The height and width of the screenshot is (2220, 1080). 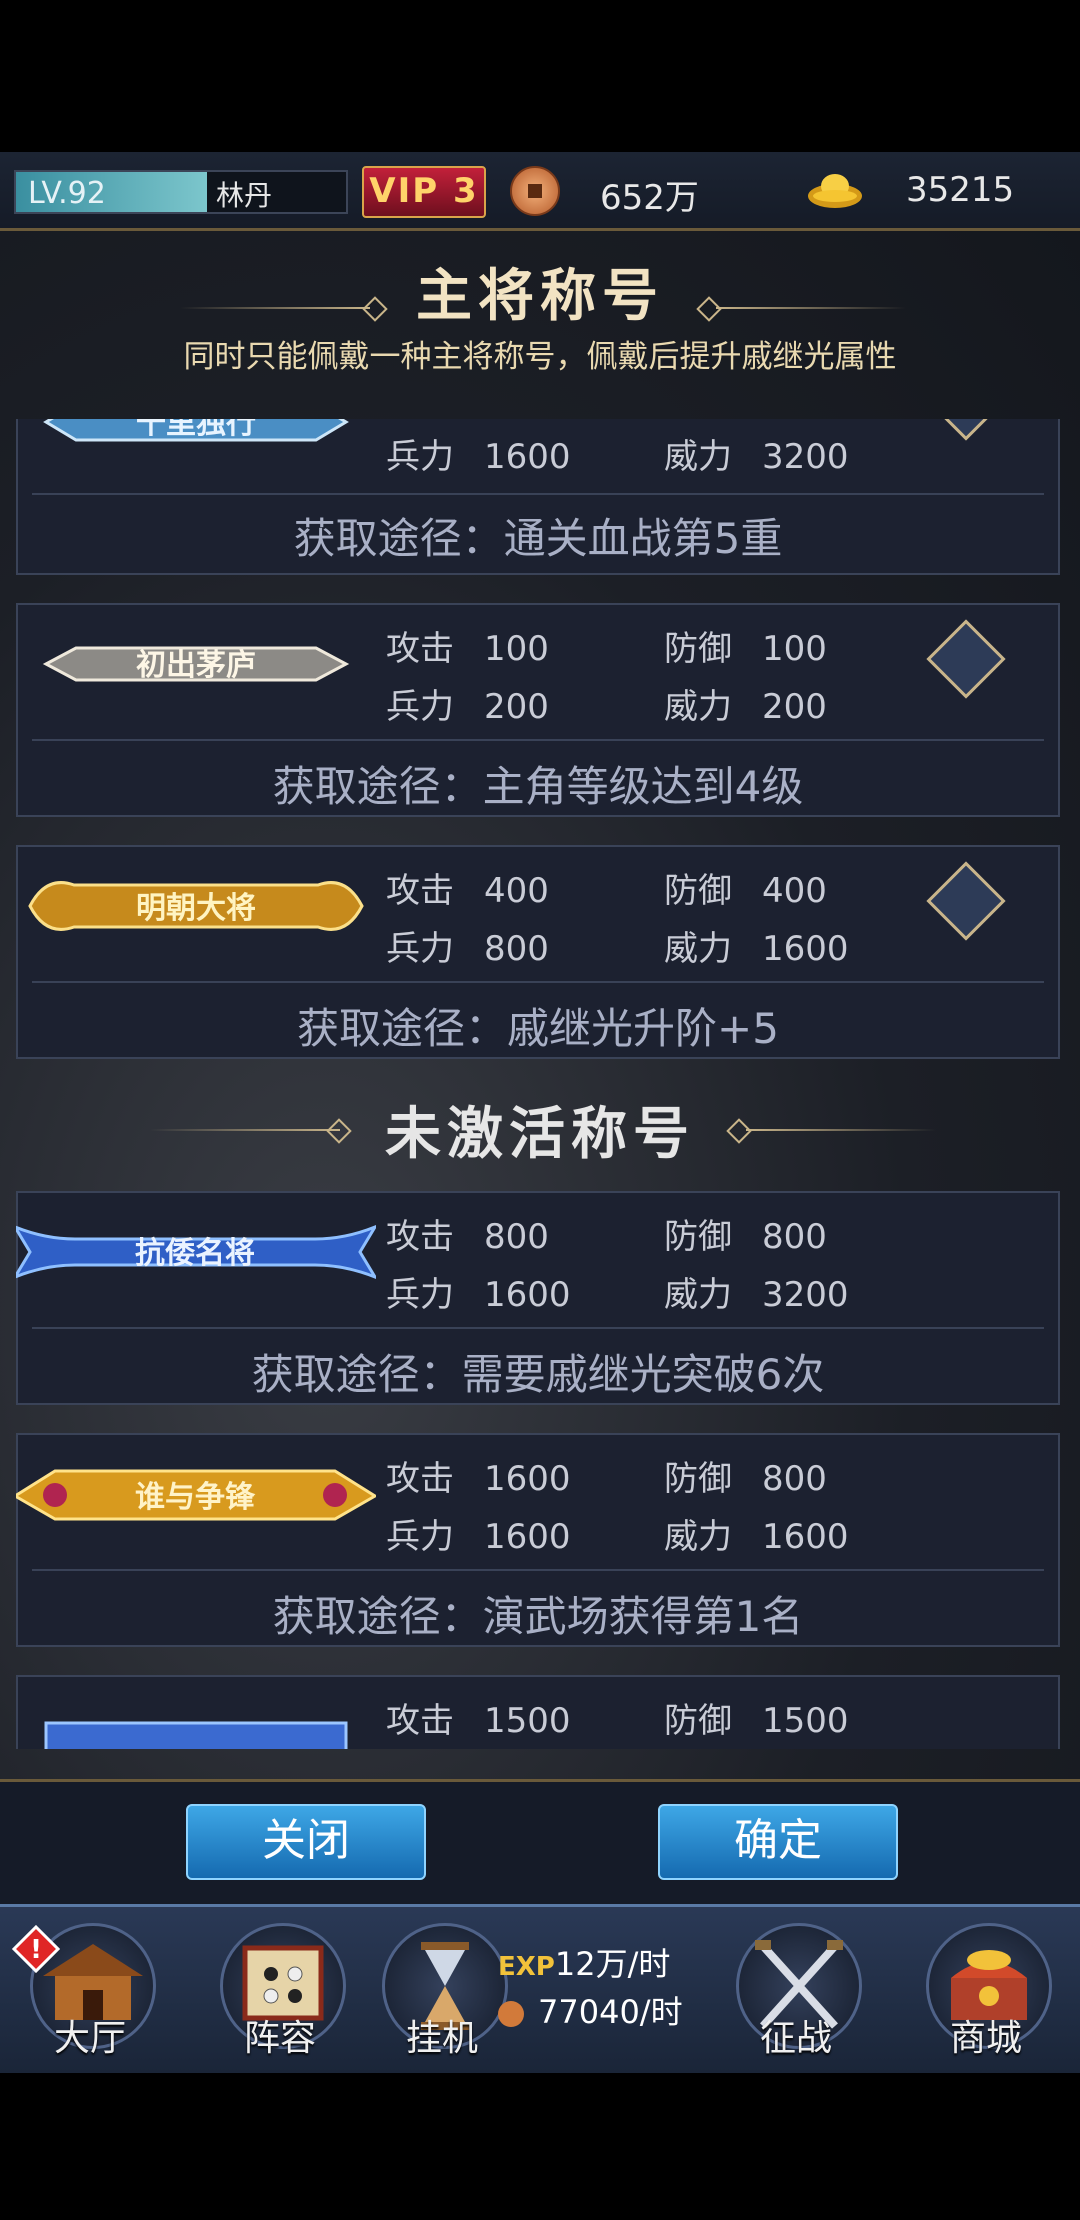 I want to click on alert-icon: !, so click(x=36, y=1949).